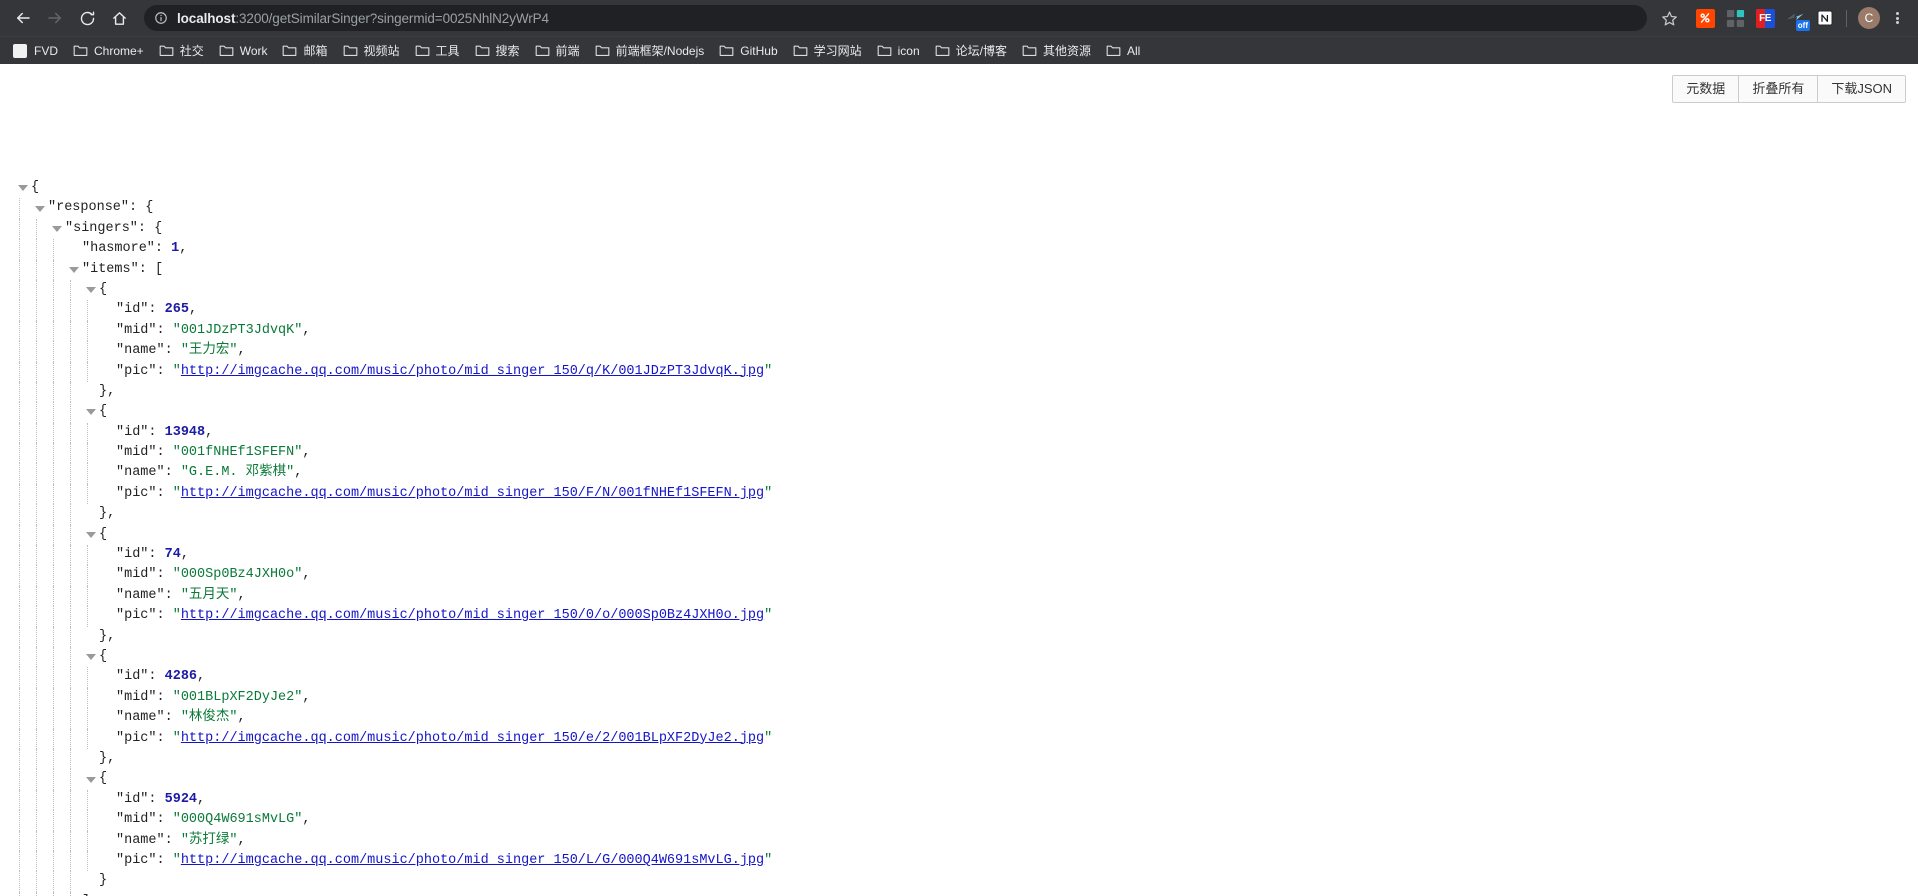  Describe the element at coordinates (393, 820) in the screenshot. I see `json-line-mid: "mid": "000Q4W691sMvLG",` at that location.